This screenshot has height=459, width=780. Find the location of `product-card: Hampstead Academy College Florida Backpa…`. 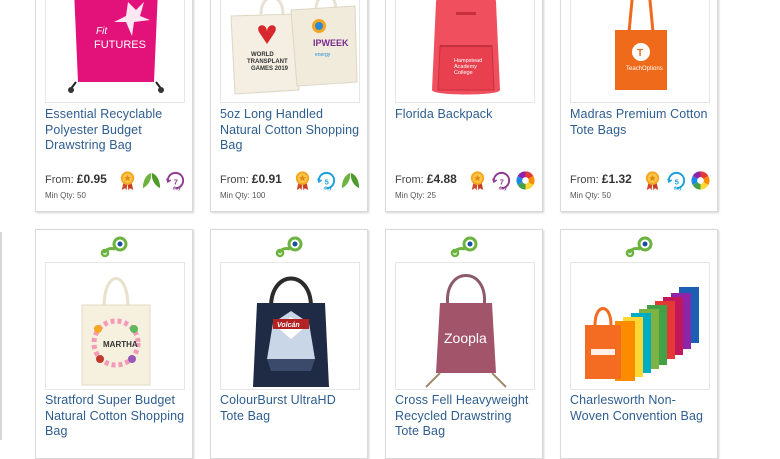

product-card: Hampstead Academy College Florida Backpa… is located at coordinates (464, 106).